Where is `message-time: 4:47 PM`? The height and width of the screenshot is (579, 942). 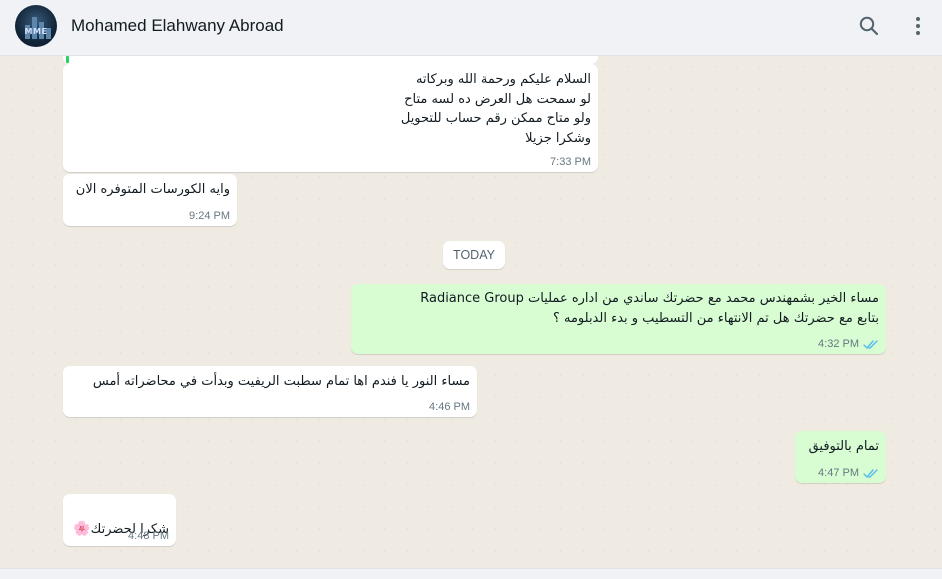 message-time: 4:47 PM is located at coordinates (838, 473).